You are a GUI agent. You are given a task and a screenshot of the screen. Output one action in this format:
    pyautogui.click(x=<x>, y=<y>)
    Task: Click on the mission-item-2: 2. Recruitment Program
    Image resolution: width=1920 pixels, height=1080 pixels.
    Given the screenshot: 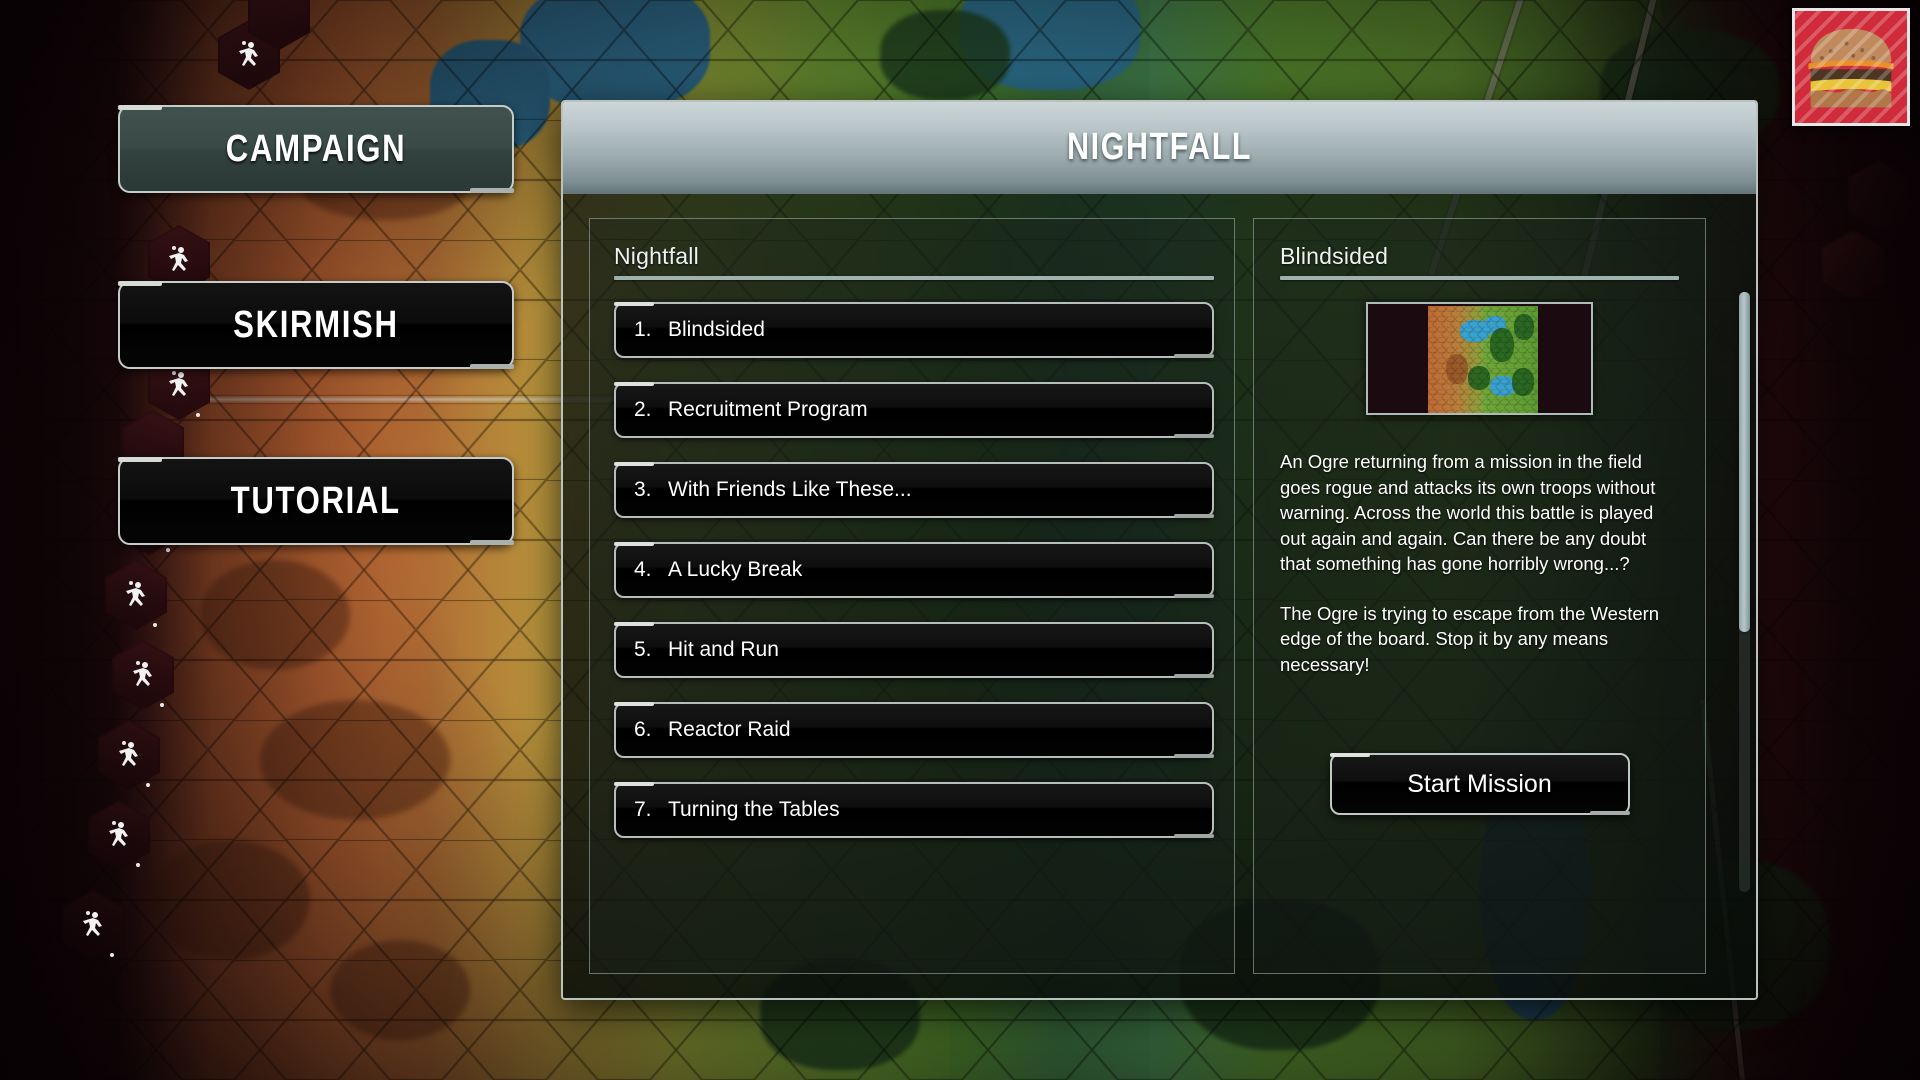 What is the action you would take?
    pyautogui.click(x=914, y=410)
    